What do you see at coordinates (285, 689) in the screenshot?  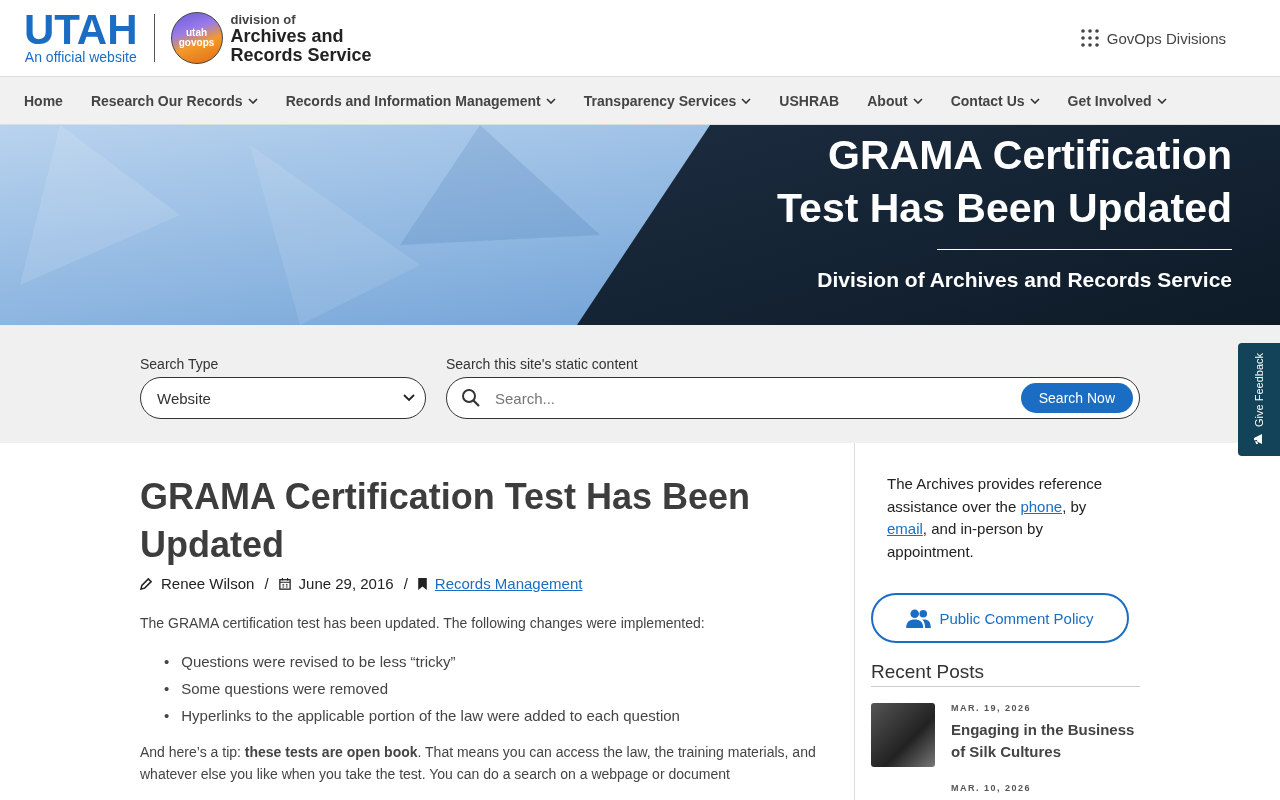 I see `bullet-item: Some questions were removed` at bounding box center [285, 689].